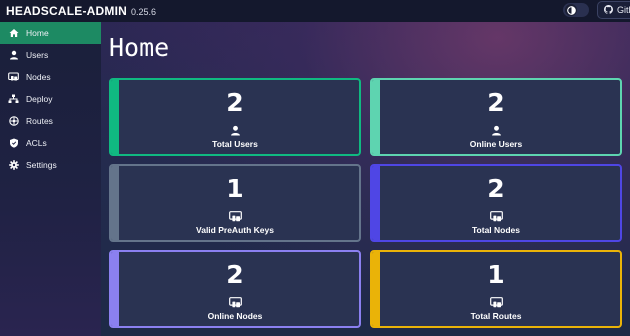  Describe the element at coordinates (50, 143) in the screenshot. I see `sidebar-item-acls: ACLs` at that location.